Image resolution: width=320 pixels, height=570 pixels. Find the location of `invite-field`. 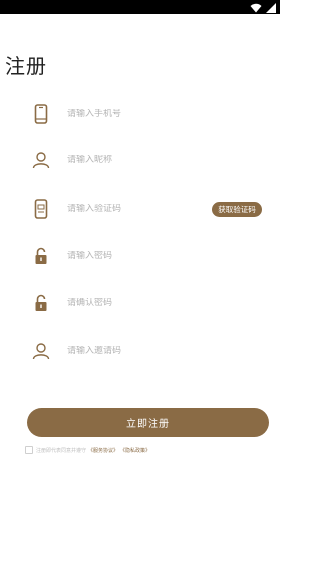

invite-field is located at coordinates (152, 351).